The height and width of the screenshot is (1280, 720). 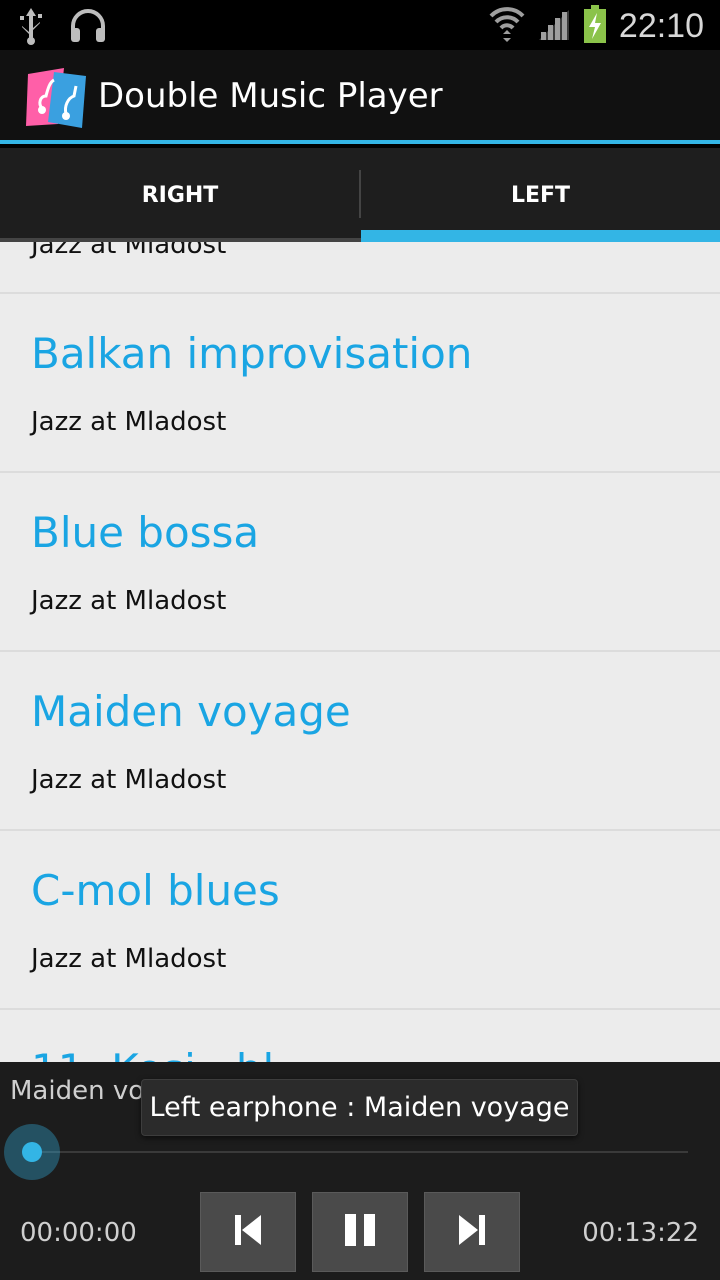 I want to click on previous-button, so click(x=248, y=1232).